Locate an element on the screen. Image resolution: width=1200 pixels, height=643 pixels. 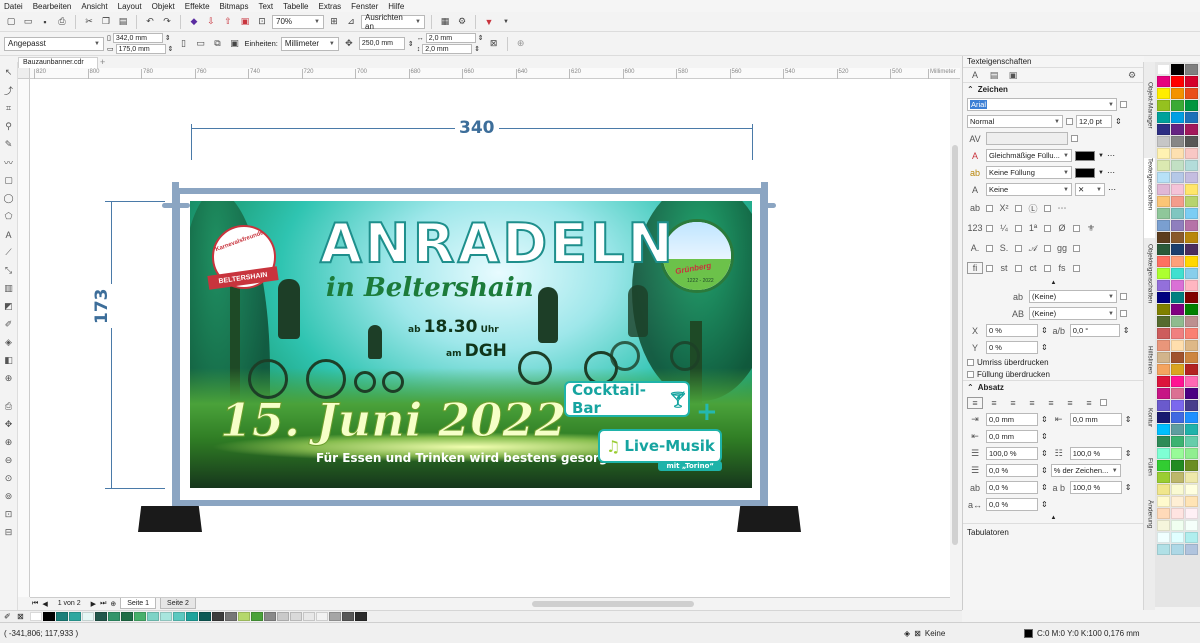
print-icon: ⎙ is located at coordinates (62, 22).